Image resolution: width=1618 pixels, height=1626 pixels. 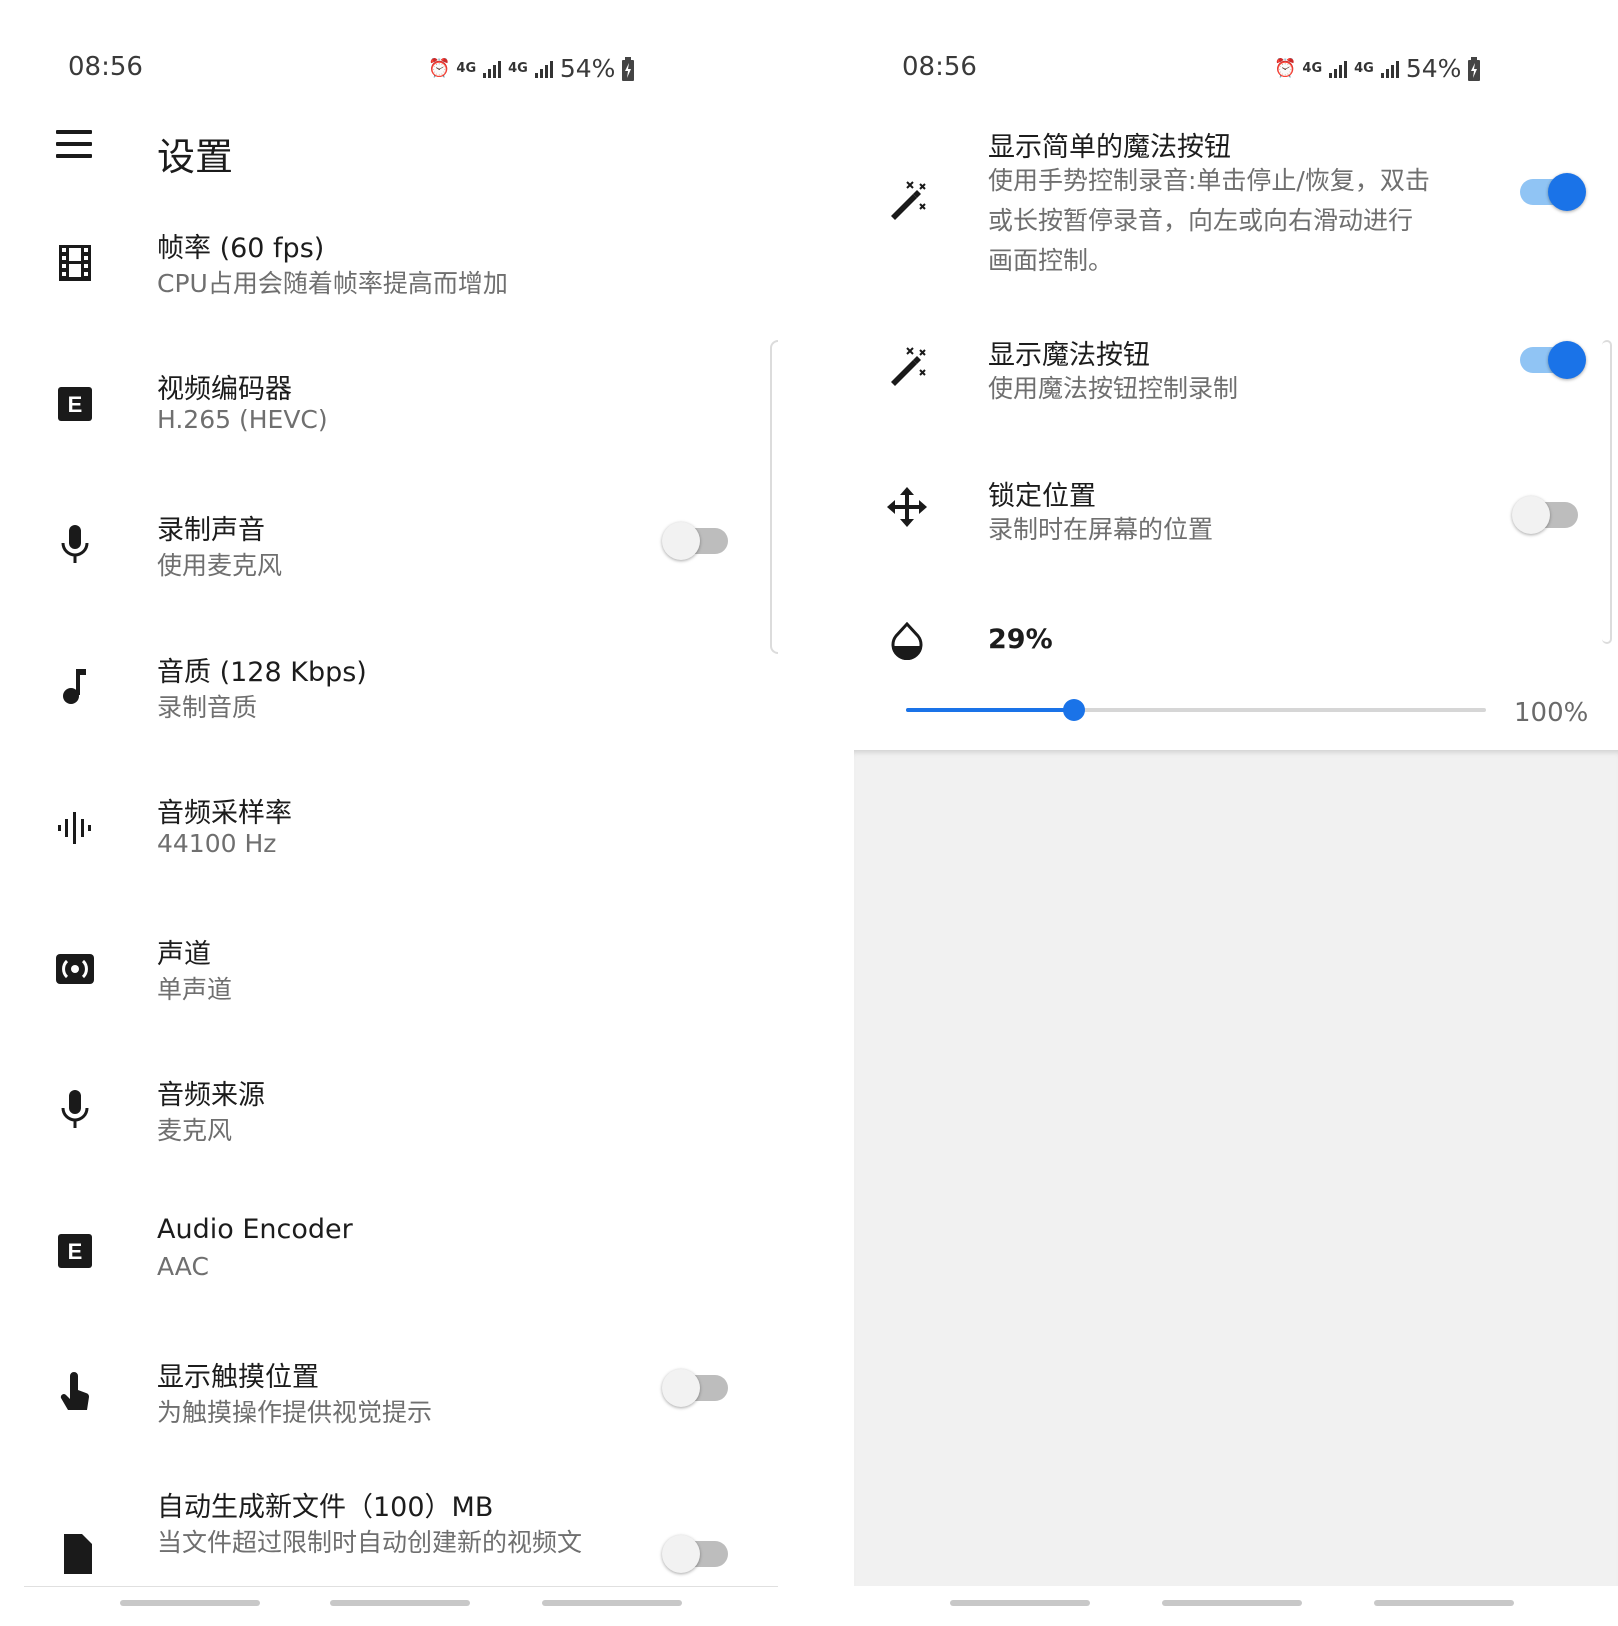 I want to click on setting-channels: 声道 单声道, so click(x=389, y=987).